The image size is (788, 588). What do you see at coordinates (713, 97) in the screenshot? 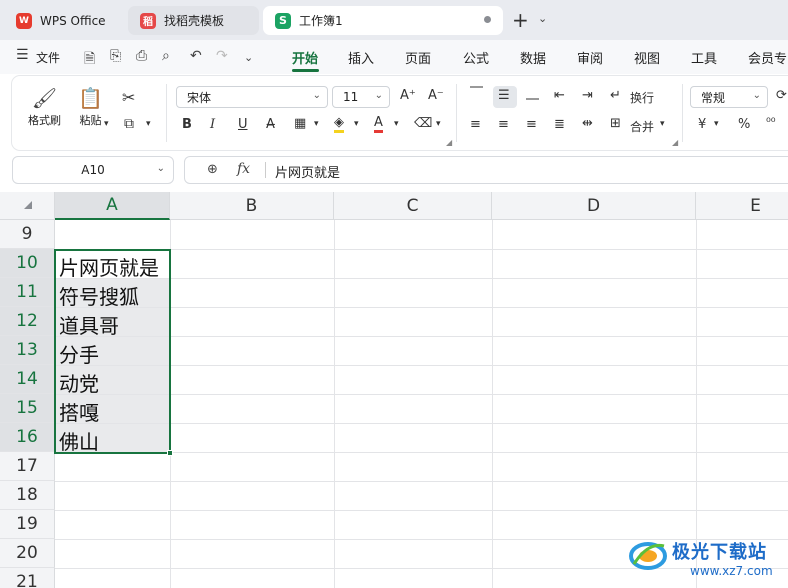
I see `number-format-value: 常规` at bounding box center [713, 97].